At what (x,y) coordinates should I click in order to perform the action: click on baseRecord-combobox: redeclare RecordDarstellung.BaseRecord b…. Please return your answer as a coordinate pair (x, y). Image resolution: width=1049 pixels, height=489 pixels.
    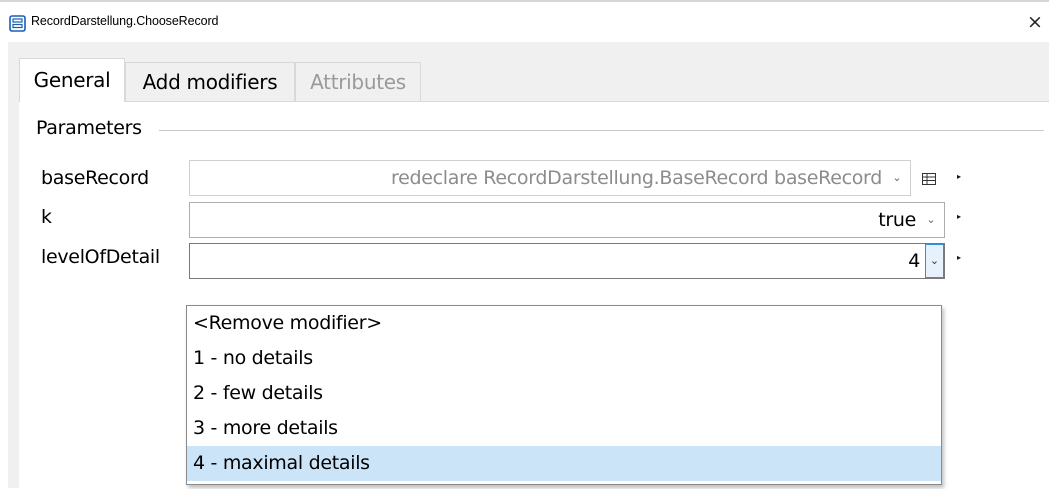
    Looking at the image, I should click on (550, 178).